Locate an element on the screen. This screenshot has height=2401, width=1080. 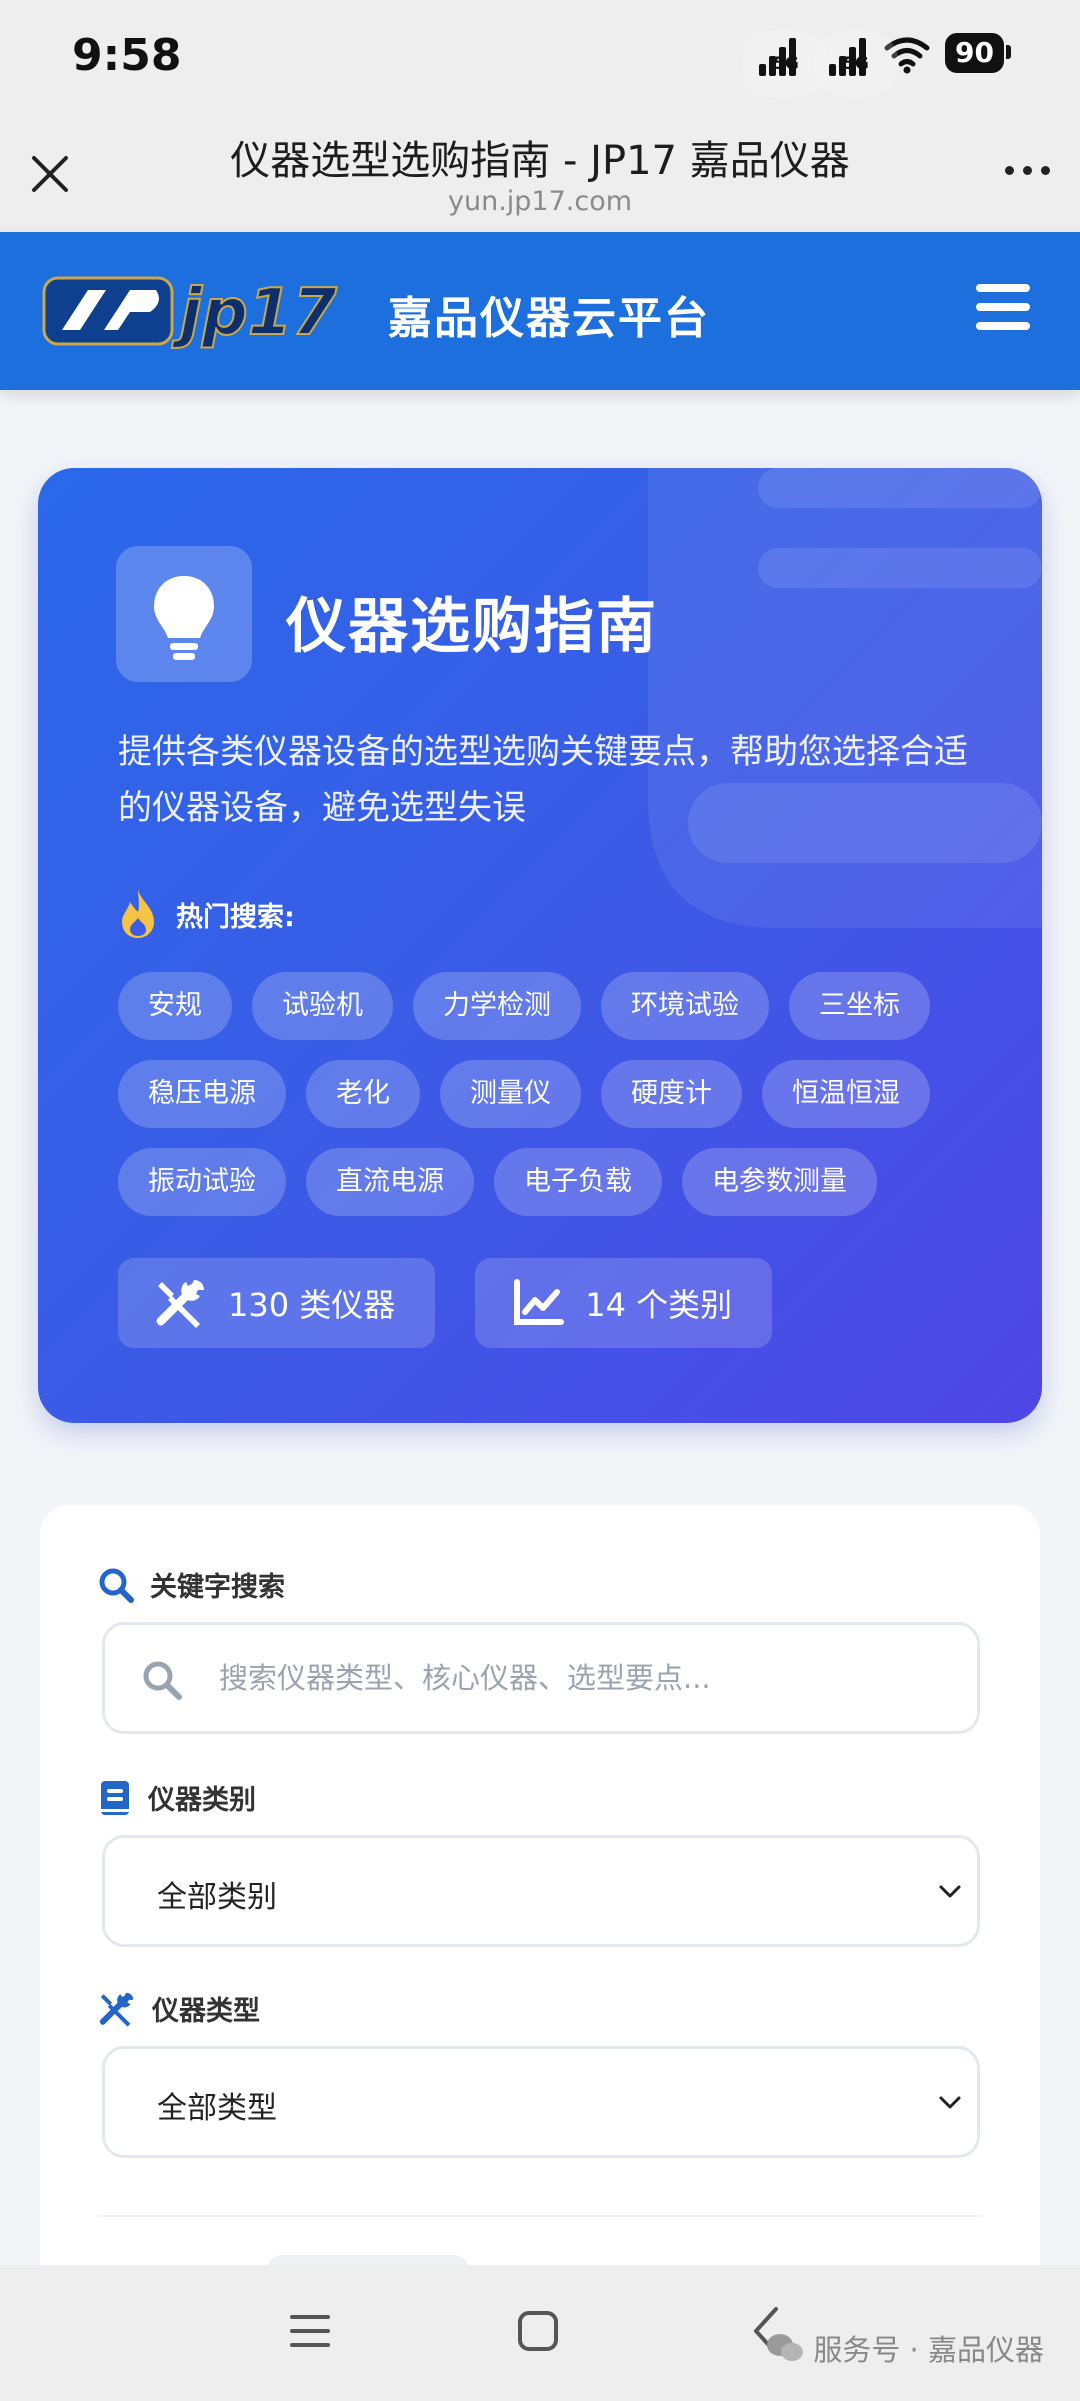
hot-tag: 电子负载 is located at coordinates (578, 1182).